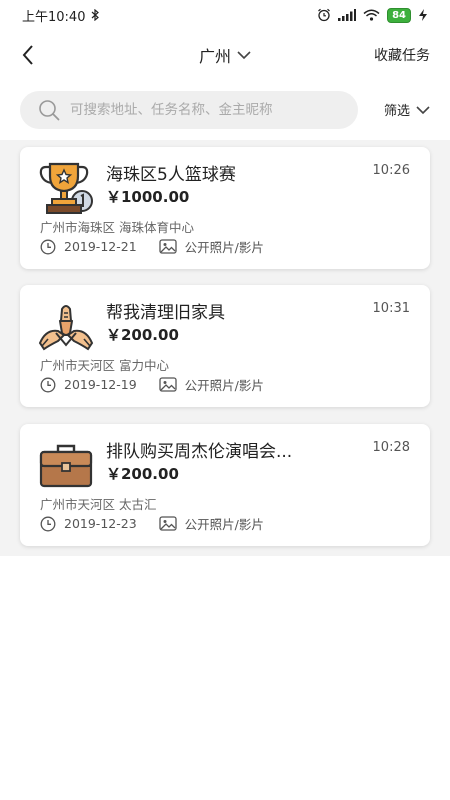 The width and height of the screenshot is (450, 800). What do you see at coordinates (98, 504) in the screenshot?
I see `task-address: 广州市天河区 太古汇` at bounding box center [98, 504].